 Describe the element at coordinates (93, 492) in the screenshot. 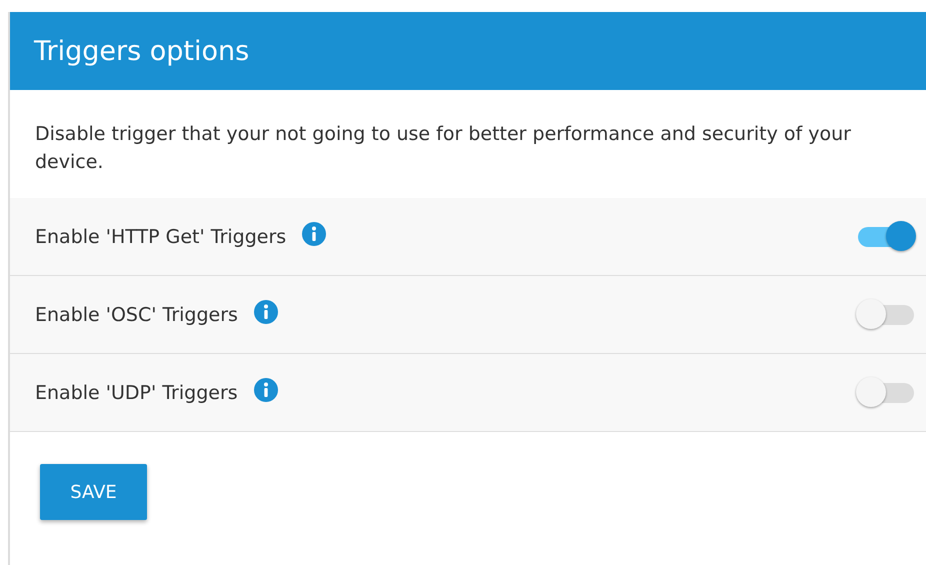

I see `save-button: SAVE` at that location.